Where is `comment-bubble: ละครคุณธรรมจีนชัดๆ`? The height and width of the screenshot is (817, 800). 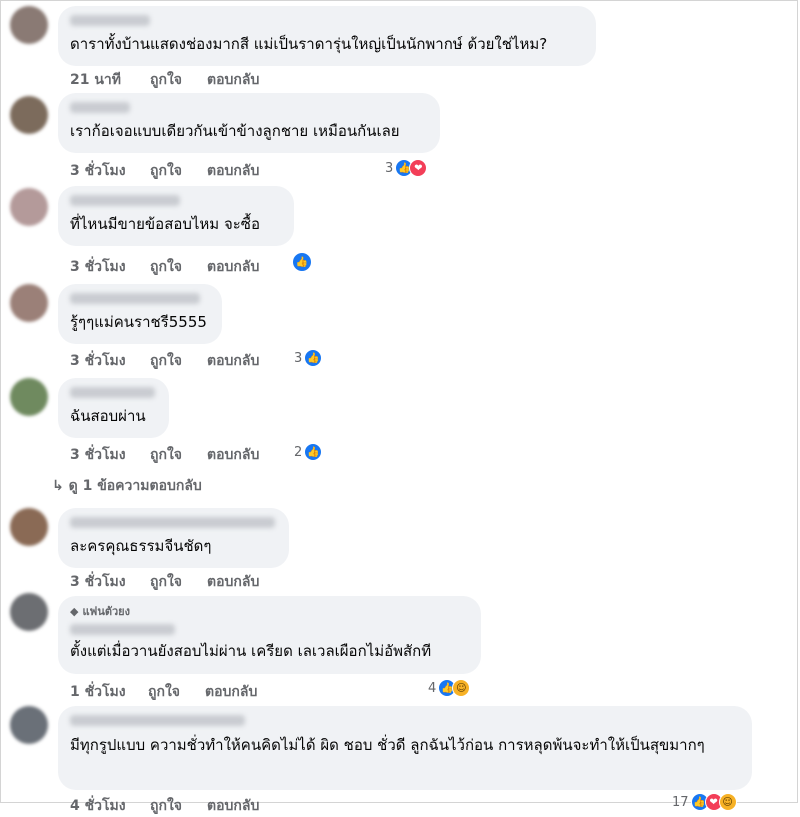 comment-bubble: ละครคุณธรรมจีนชัดๆ is located at coordinates (173, 538).